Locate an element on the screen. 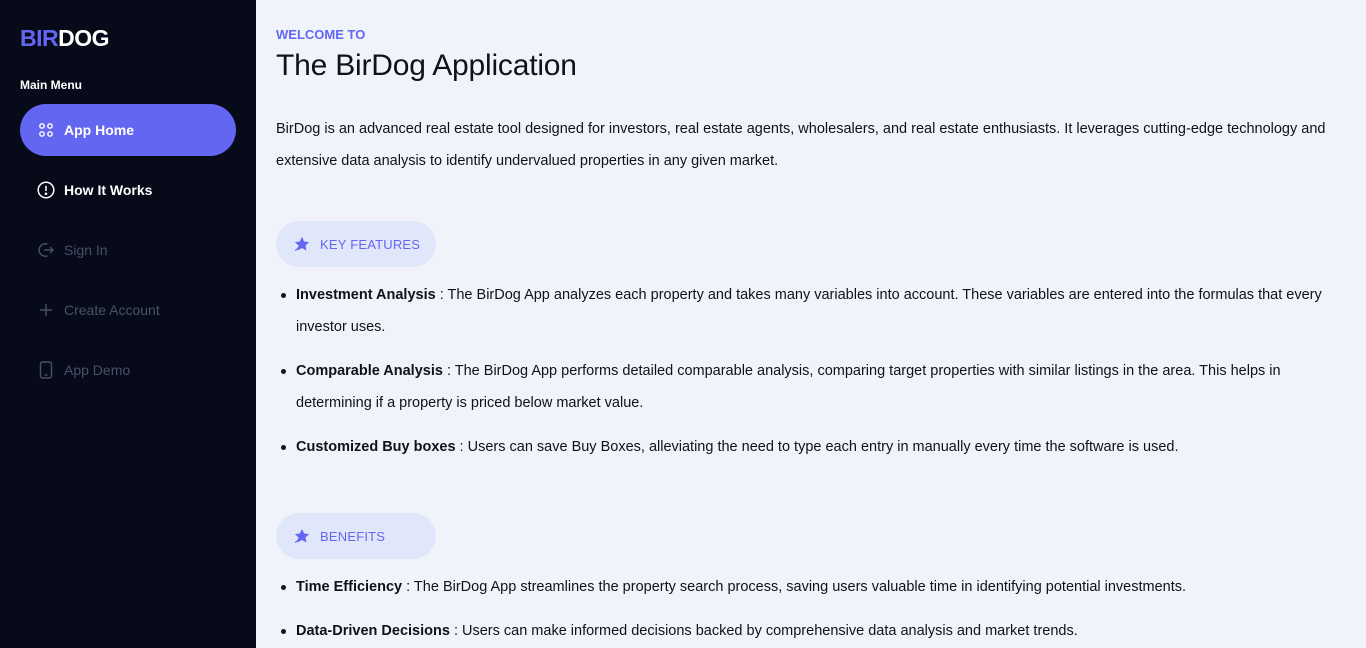  page-title: The BirDog Application is located at coordinates (426, 65).